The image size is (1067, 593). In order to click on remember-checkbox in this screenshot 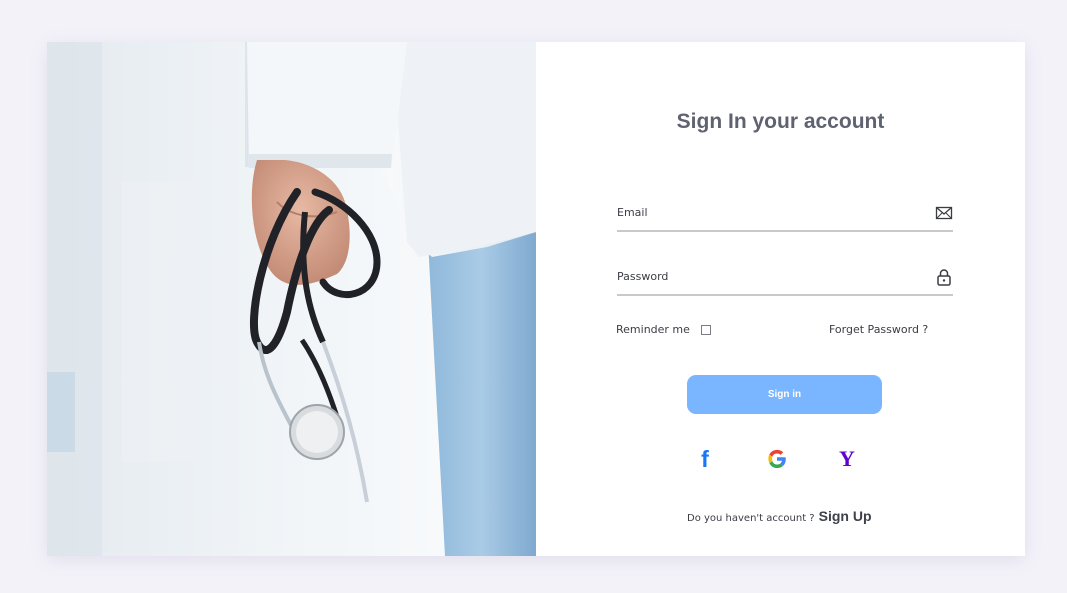, I will do `click(705, 329)`.